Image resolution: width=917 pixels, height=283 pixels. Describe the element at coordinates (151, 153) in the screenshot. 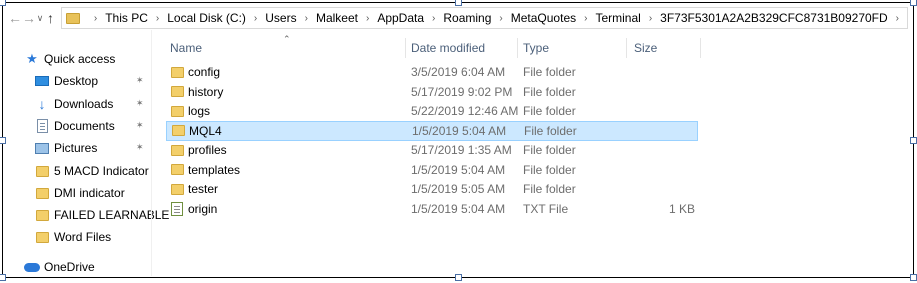

I see `pane-divider` at that location.